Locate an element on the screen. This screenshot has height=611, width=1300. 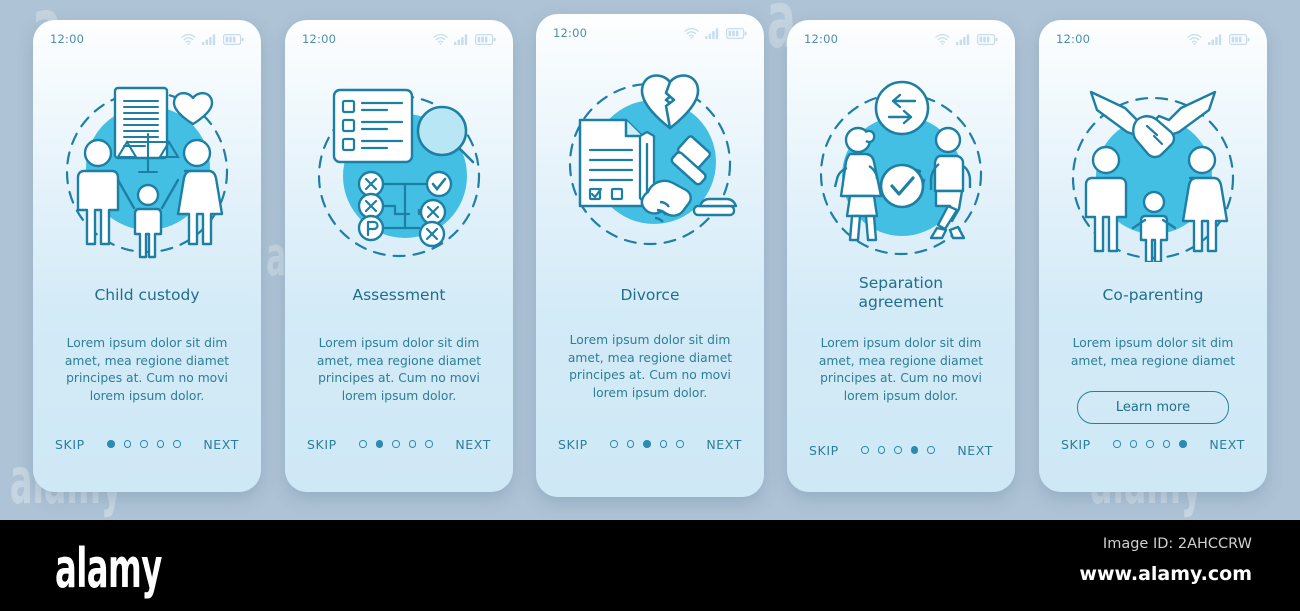
screen-title-line: Child custody is located at coordinates (147, 295).